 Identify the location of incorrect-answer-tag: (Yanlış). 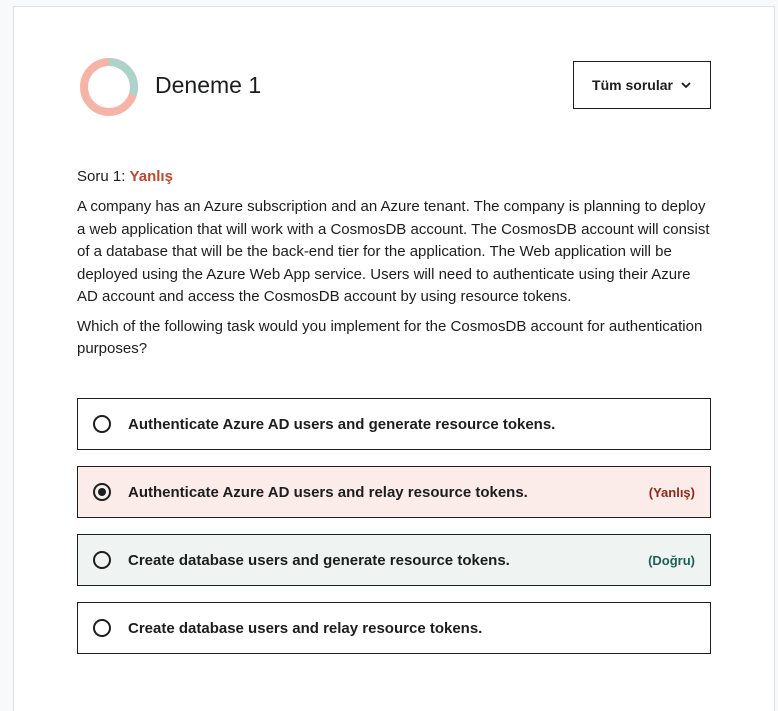
(671, 492).